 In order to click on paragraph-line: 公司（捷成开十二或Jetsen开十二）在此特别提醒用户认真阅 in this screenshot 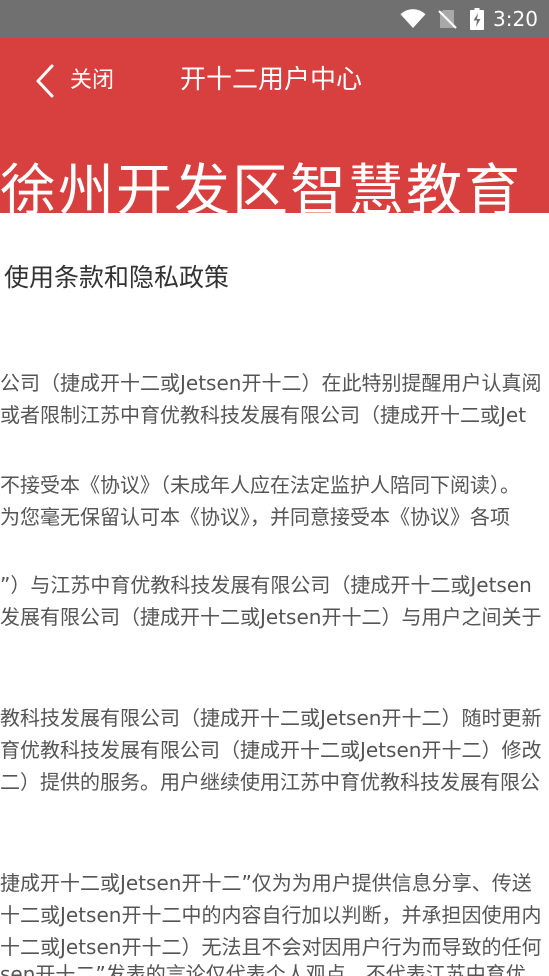, I will do `click(271, 383)`.